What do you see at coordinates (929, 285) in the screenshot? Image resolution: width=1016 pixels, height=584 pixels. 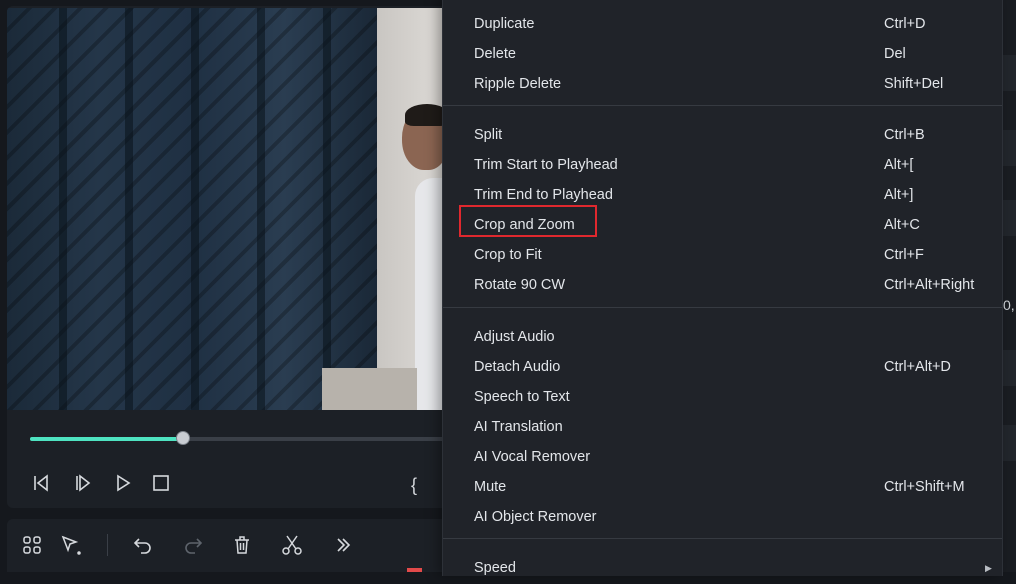 I see `menu-item-shortcut: Ctrl+Alt+Right` at bounding box center [929, 285].